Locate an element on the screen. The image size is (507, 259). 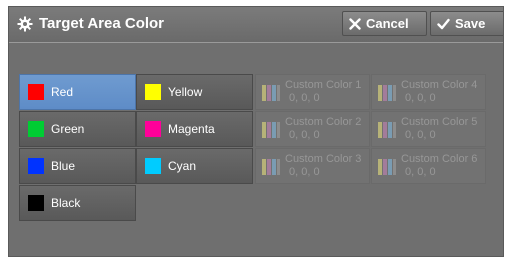
page-title: Target Area Color is located at coordinates (102, 23).